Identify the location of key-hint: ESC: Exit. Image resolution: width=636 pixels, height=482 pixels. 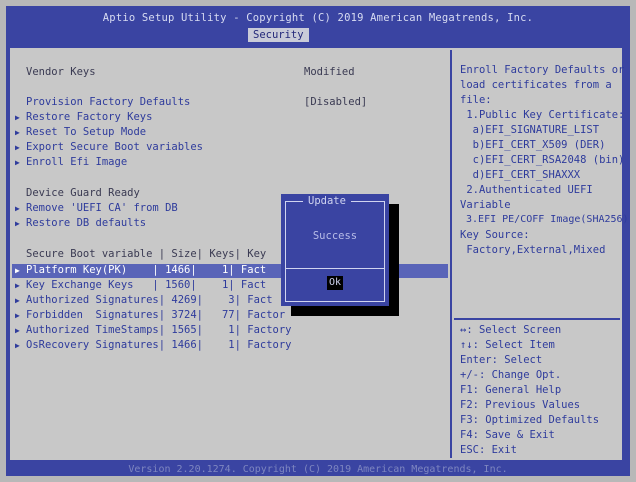
(488, 450).